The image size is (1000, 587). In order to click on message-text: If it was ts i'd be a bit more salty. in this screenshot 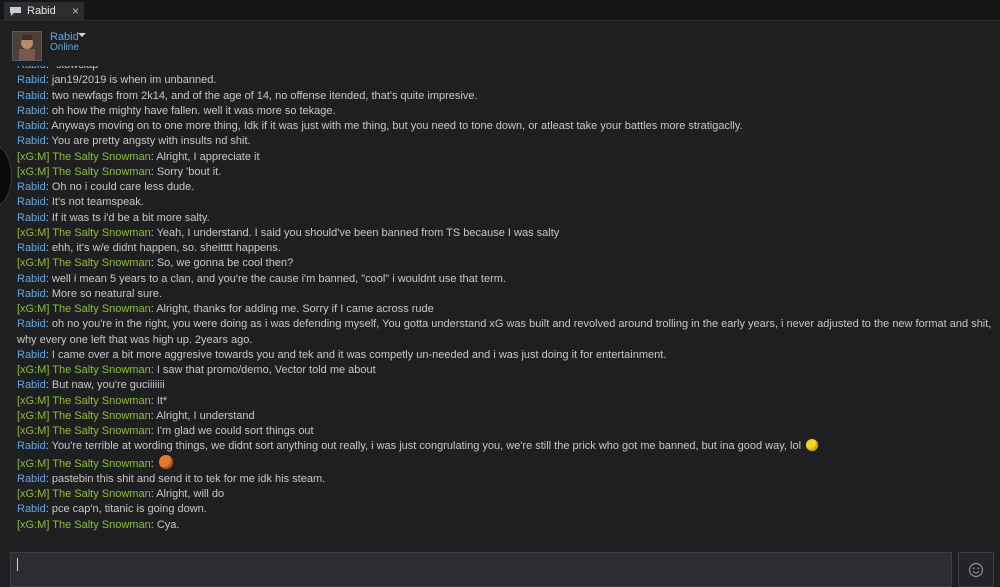, I will do `click(130, 217)`.